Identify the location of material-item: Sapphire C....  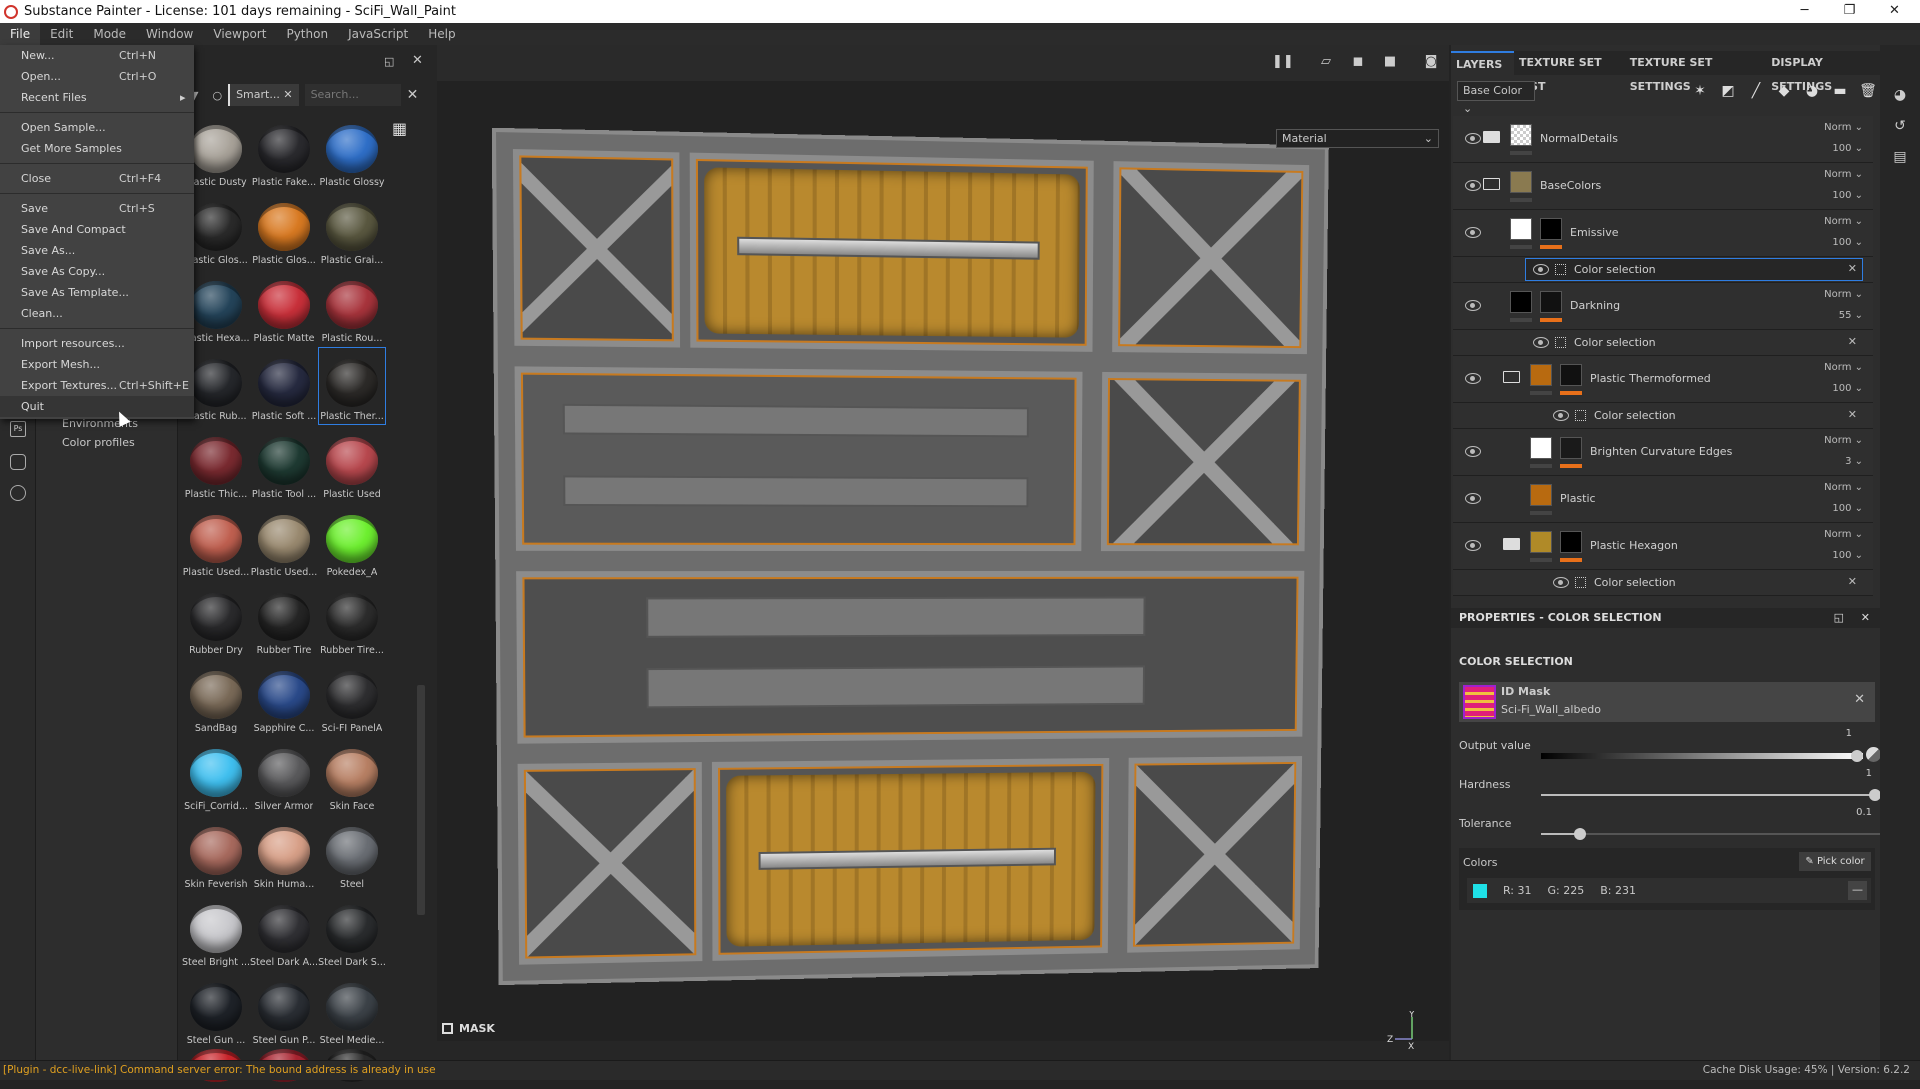
(284, 698).